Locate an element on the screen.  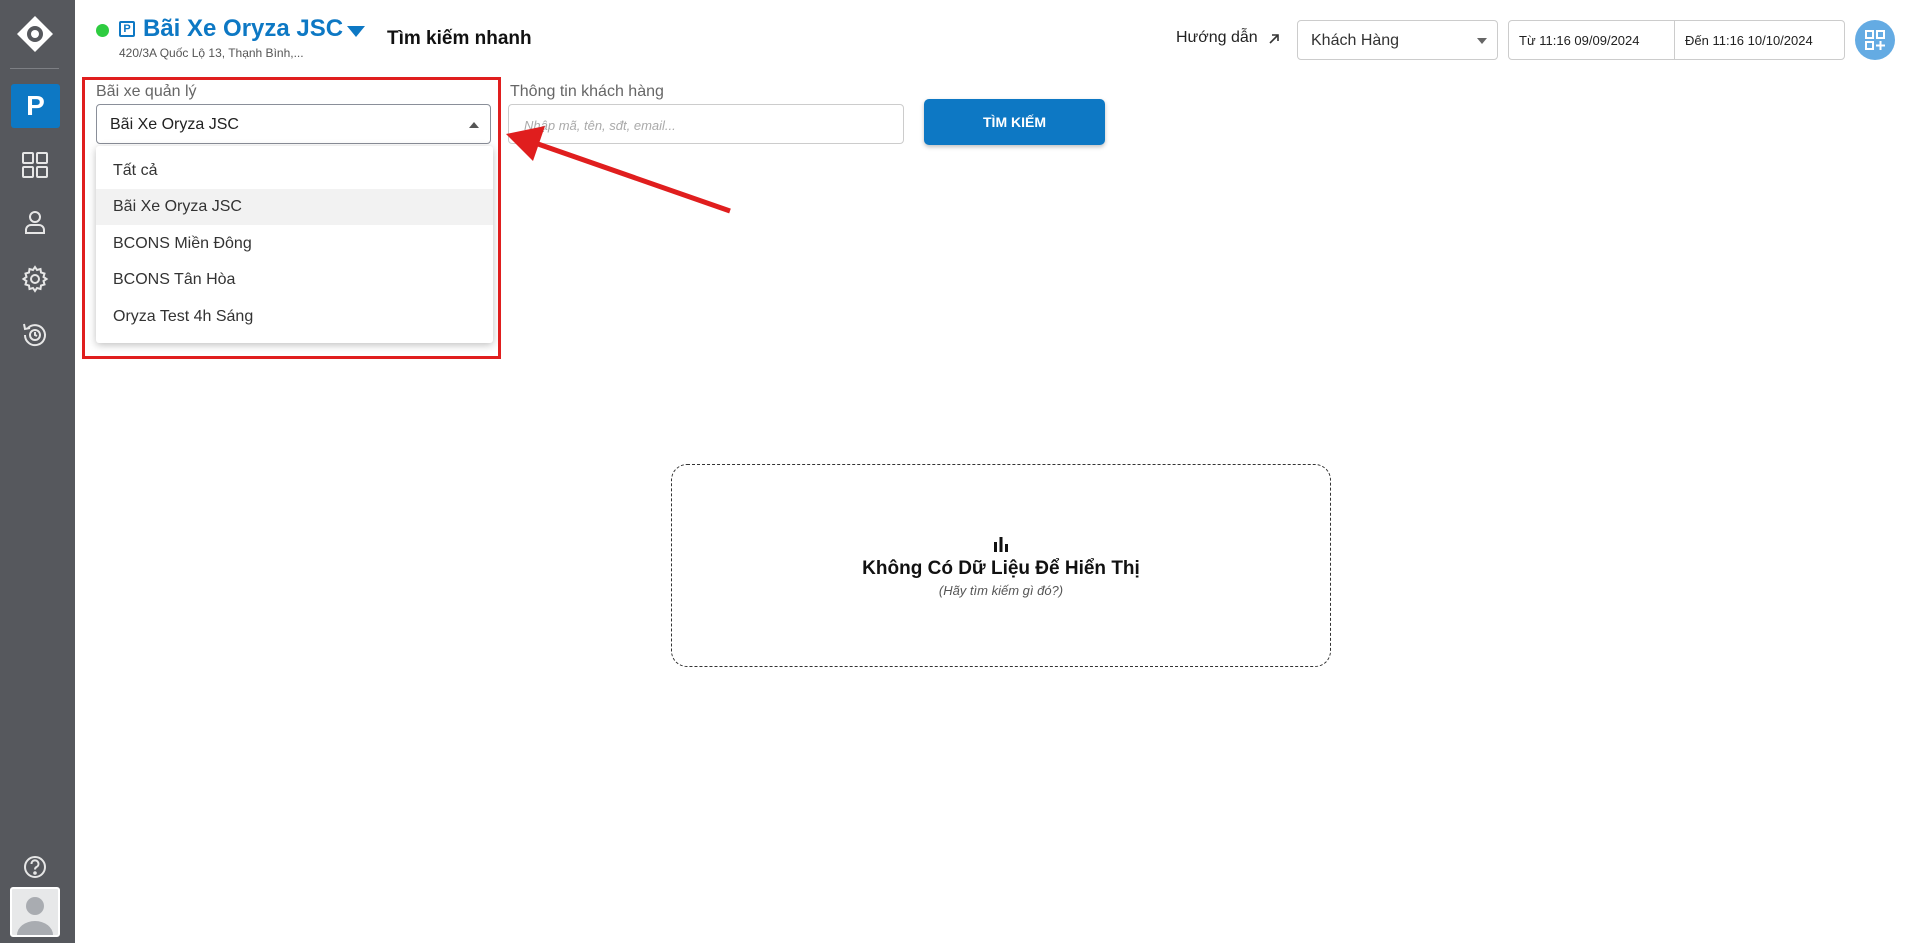
app-logo-icon is located at coordinates (35, 34).